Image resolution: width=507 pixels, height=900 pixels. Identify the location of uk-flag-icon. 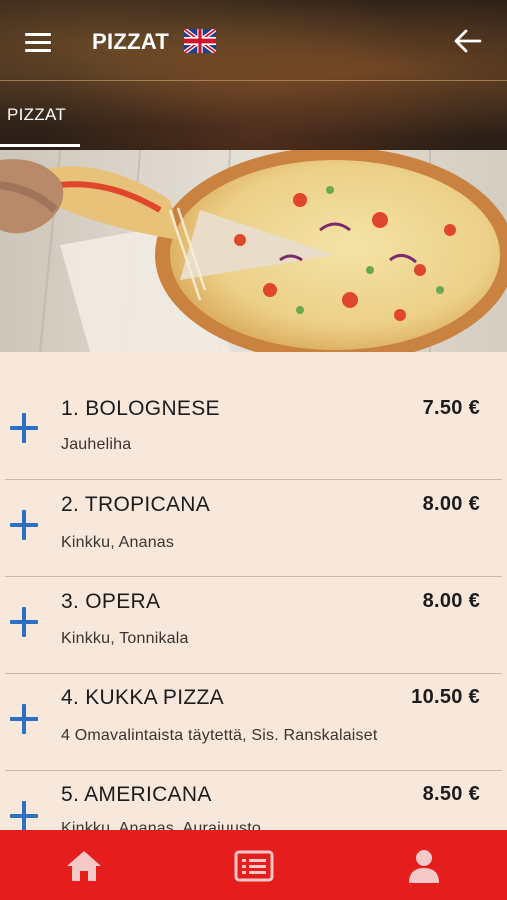
(200, 41).